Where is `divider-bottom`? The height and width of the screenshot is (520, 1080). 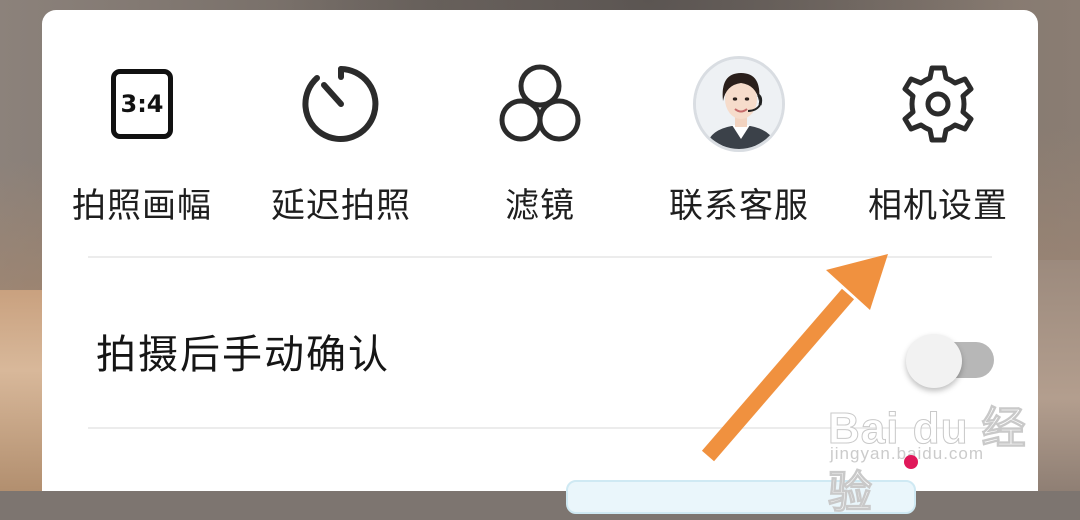 divider-bottom is located at coordinates (540, 428).